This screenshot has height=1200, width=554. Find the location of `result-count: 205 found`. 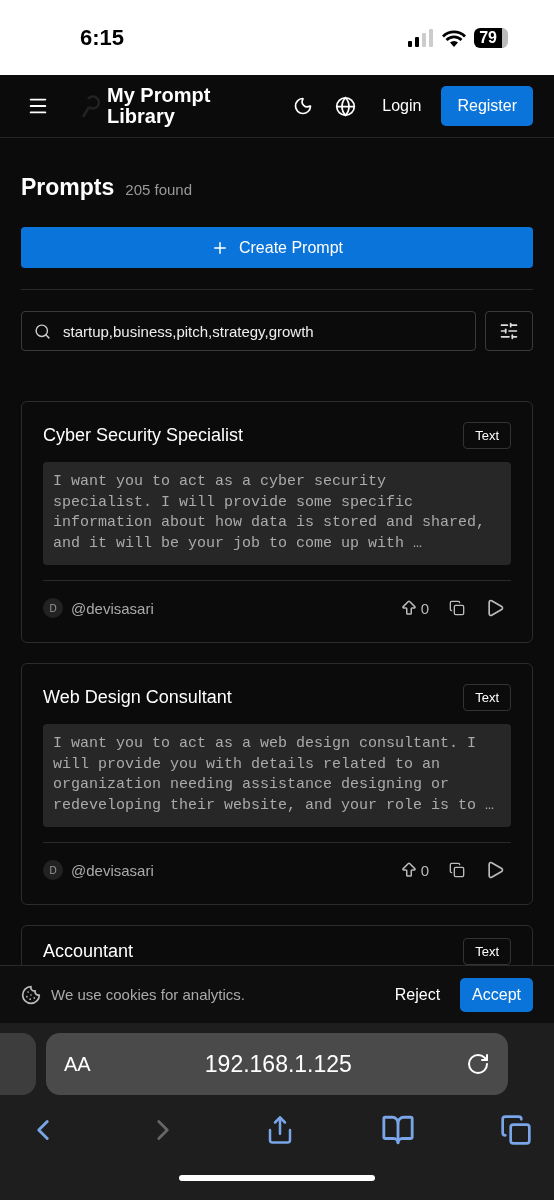

result-count: 205 found is located at coordinates (159, 189).